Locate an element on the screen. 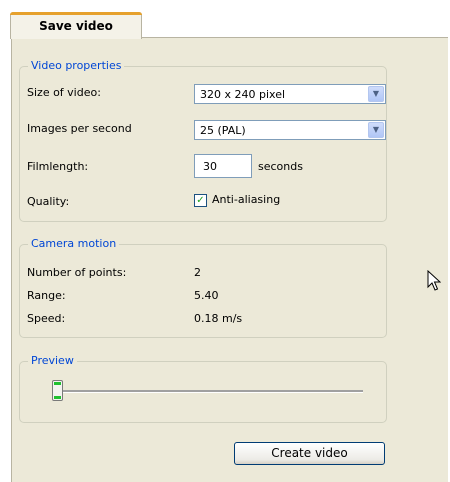 Image resolution: width=450 pixels, height=482 pixels. preview-slider-thumb is located at coordinates (57, 390).